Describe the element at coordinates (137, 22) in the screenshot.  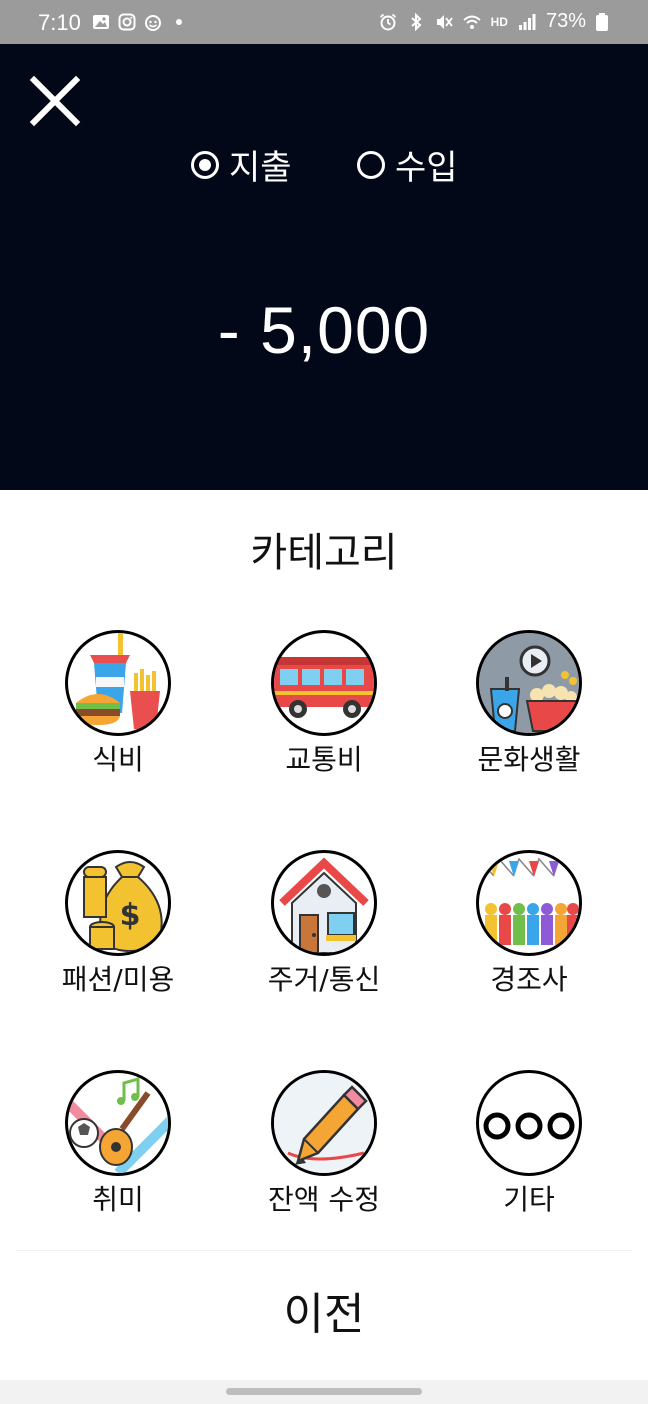
I see `status-notification-icons` at that location.